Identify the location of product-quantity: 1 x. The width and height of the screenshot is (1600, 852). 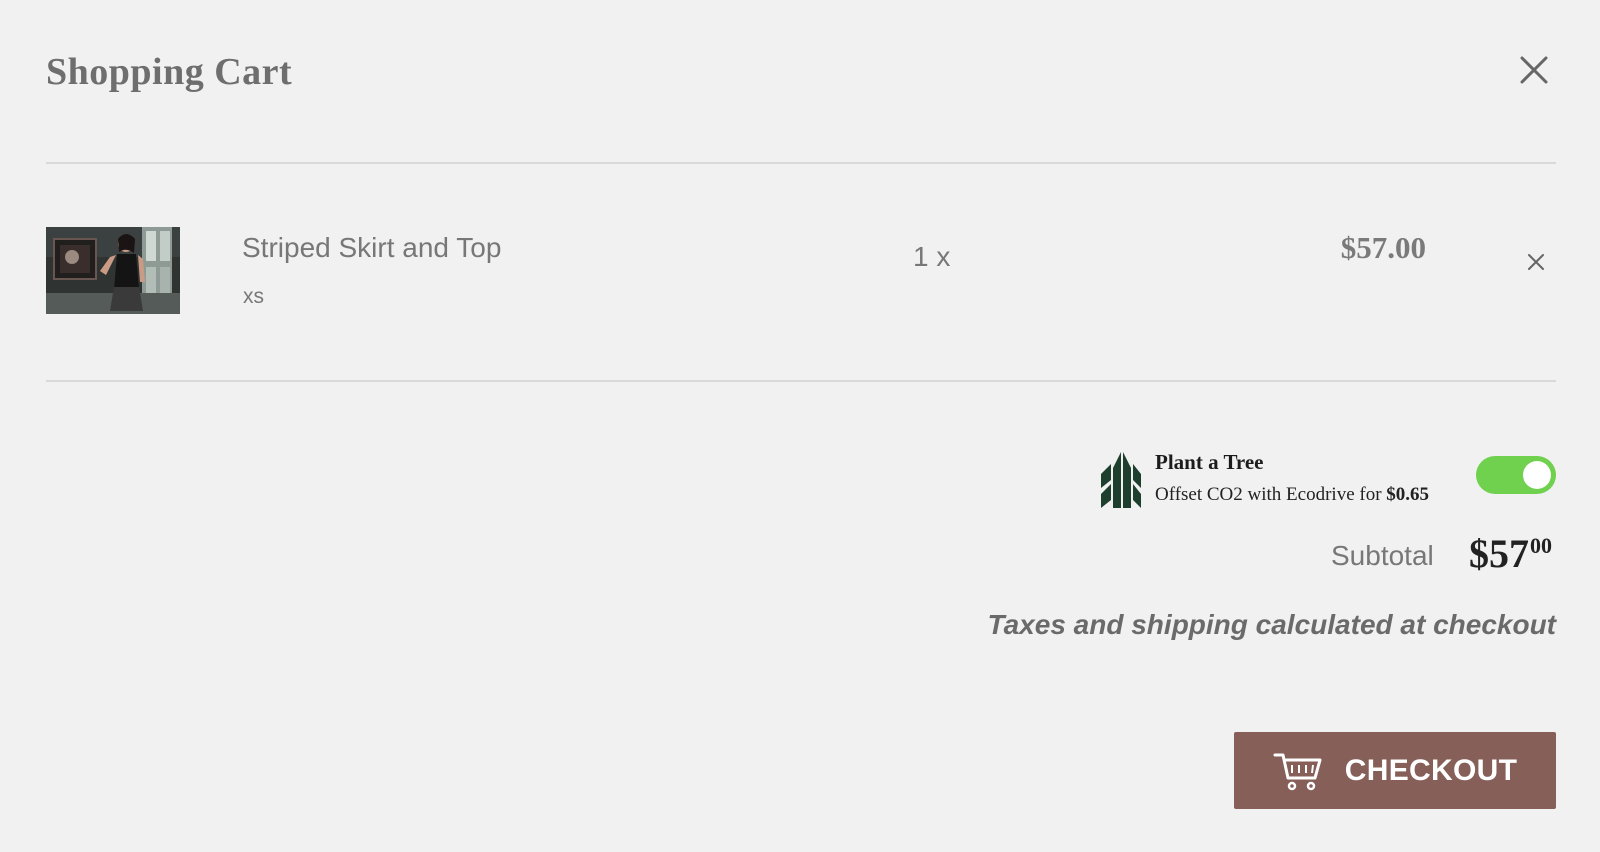
(932, 256).